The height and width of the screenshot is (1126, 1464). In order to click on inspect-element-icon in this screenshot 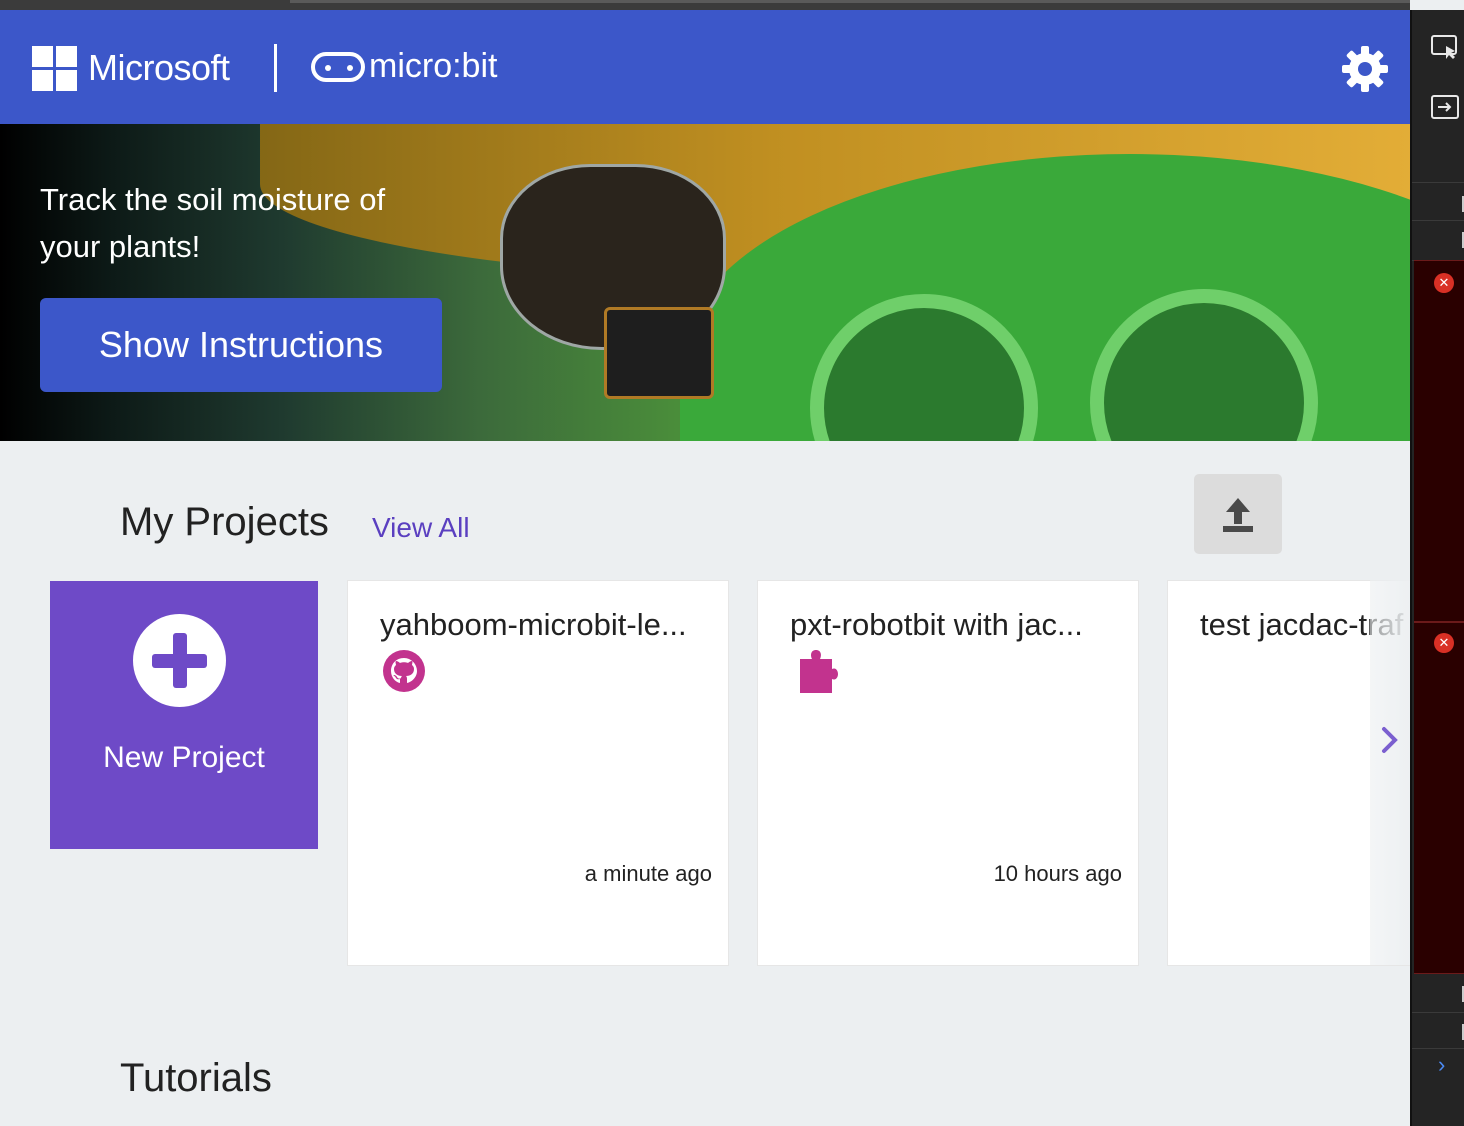, I will do `click(1445, 47)`.